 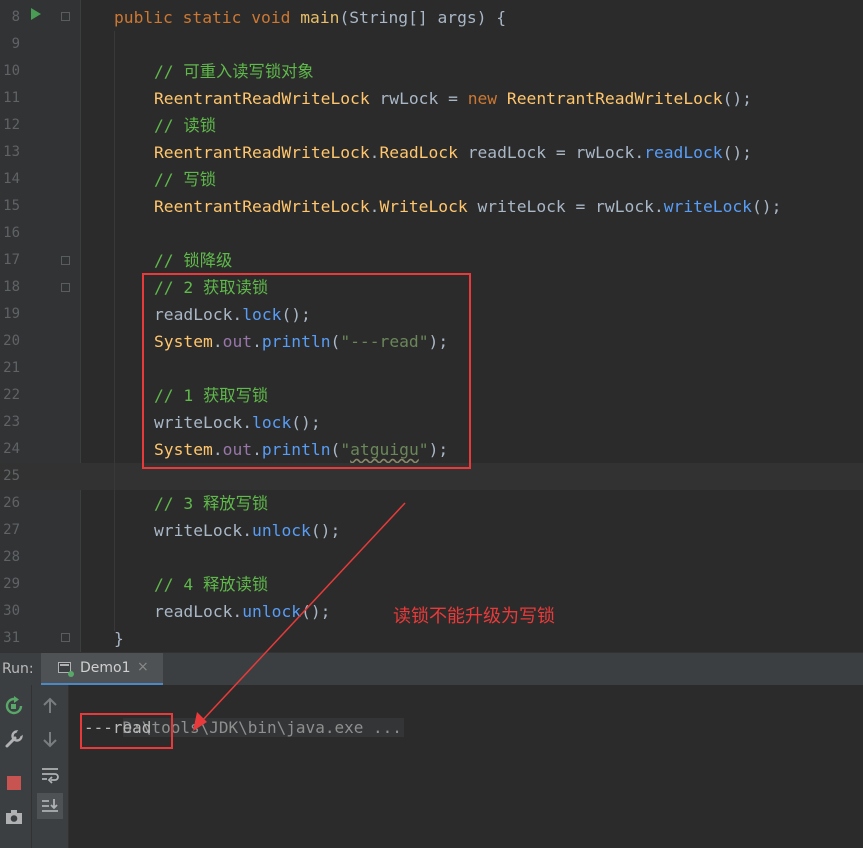 I want to click on wrench-icon, so click(x=14, y=739).